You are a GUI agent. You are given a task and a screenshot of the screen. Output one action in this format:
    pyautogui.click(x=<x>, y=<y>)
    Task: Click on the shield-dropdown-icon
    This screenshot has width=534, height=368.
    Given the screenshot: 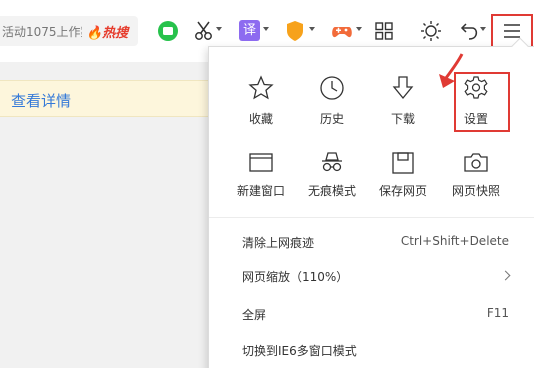 What is the action you would take?
    pyautogui.click(x=312, y=29)
    